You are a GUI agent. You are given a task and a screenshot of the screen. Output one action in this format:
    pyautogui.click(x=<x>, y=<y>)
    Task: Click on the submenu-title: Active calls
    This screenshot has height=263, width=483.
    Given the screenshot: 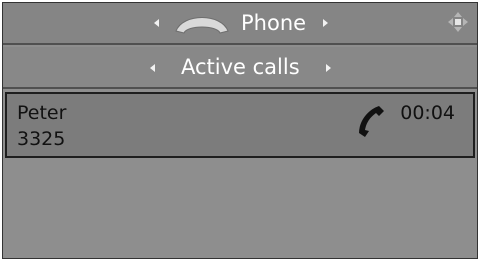 What is the action you would take?
    pyautogui.click(x=240, y=67)
    